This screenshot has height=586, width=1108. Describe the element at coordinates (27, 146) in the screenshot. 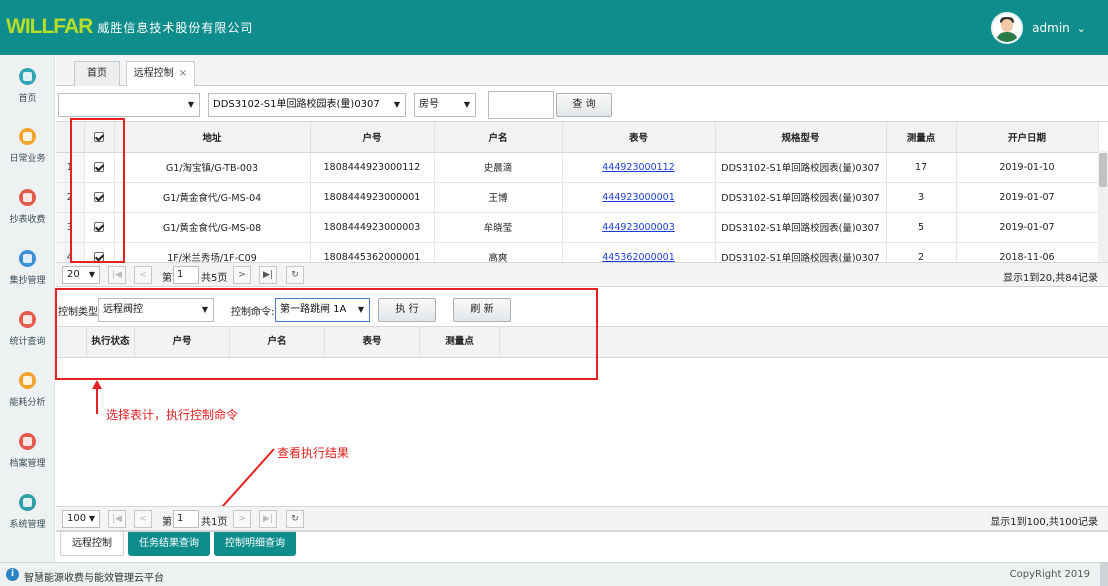

I see `sidebar-item-1: 日常业务` at that location.